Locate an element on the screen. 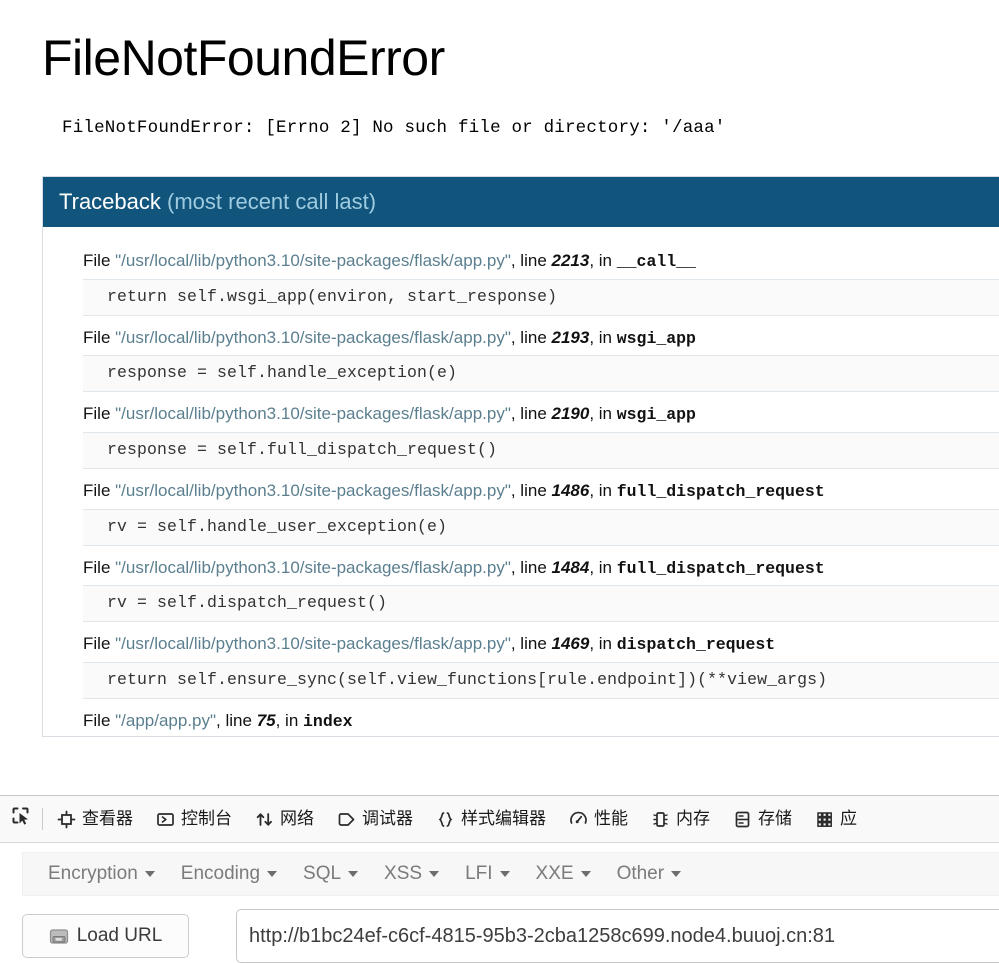  hackbar-menu-label: Encoding is located at coordinates (220, 873).